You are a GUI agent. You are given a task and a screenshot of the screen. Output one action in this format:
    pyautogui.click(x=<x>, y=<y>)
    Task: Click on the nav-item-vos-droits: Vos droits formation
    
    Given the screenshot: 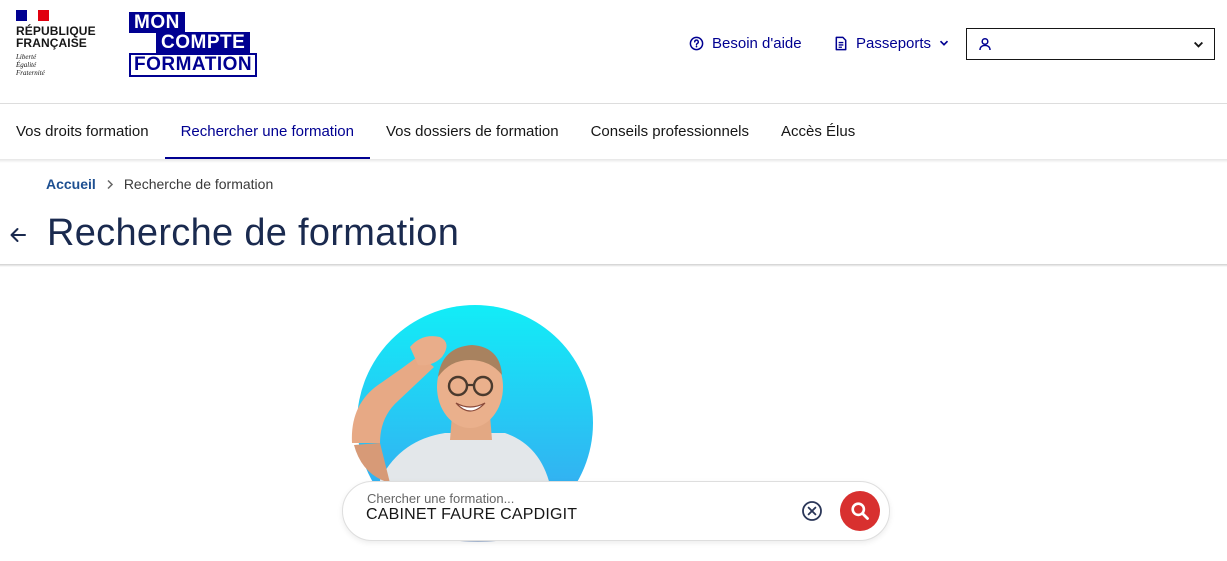 What is the action you would take?
    pyautogui.click(x=82, y=131)
    